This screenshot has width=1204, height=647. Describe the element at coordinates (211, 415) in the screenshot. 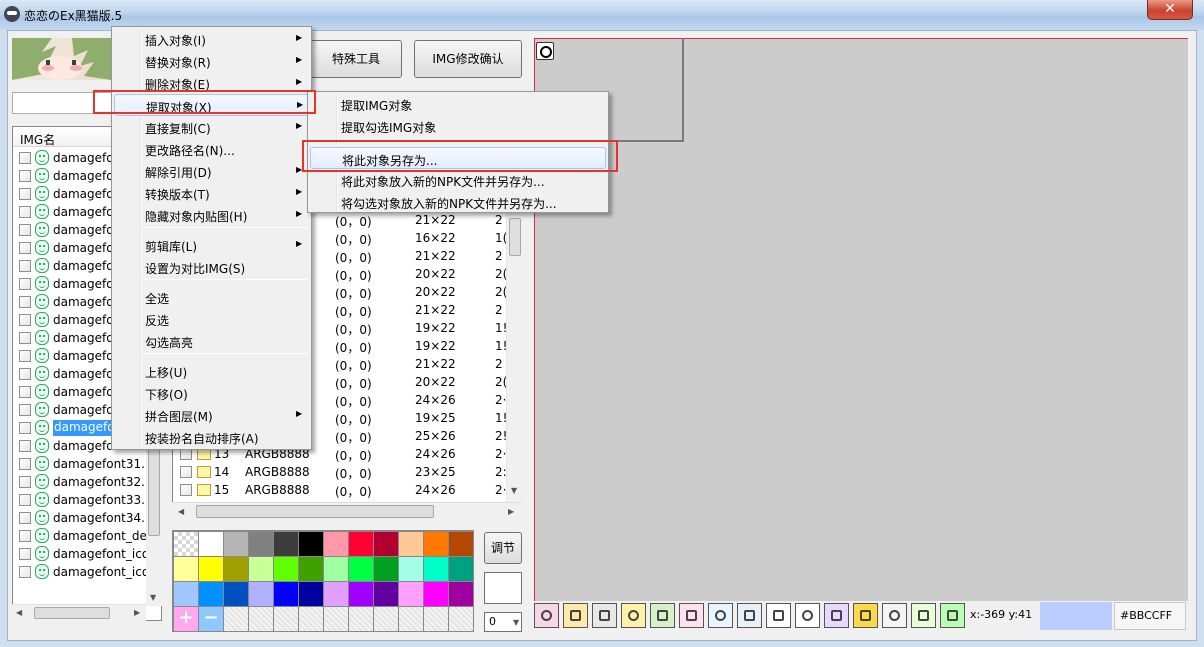

I see `menu-item: 拼合图层(M) ▶` at that location.